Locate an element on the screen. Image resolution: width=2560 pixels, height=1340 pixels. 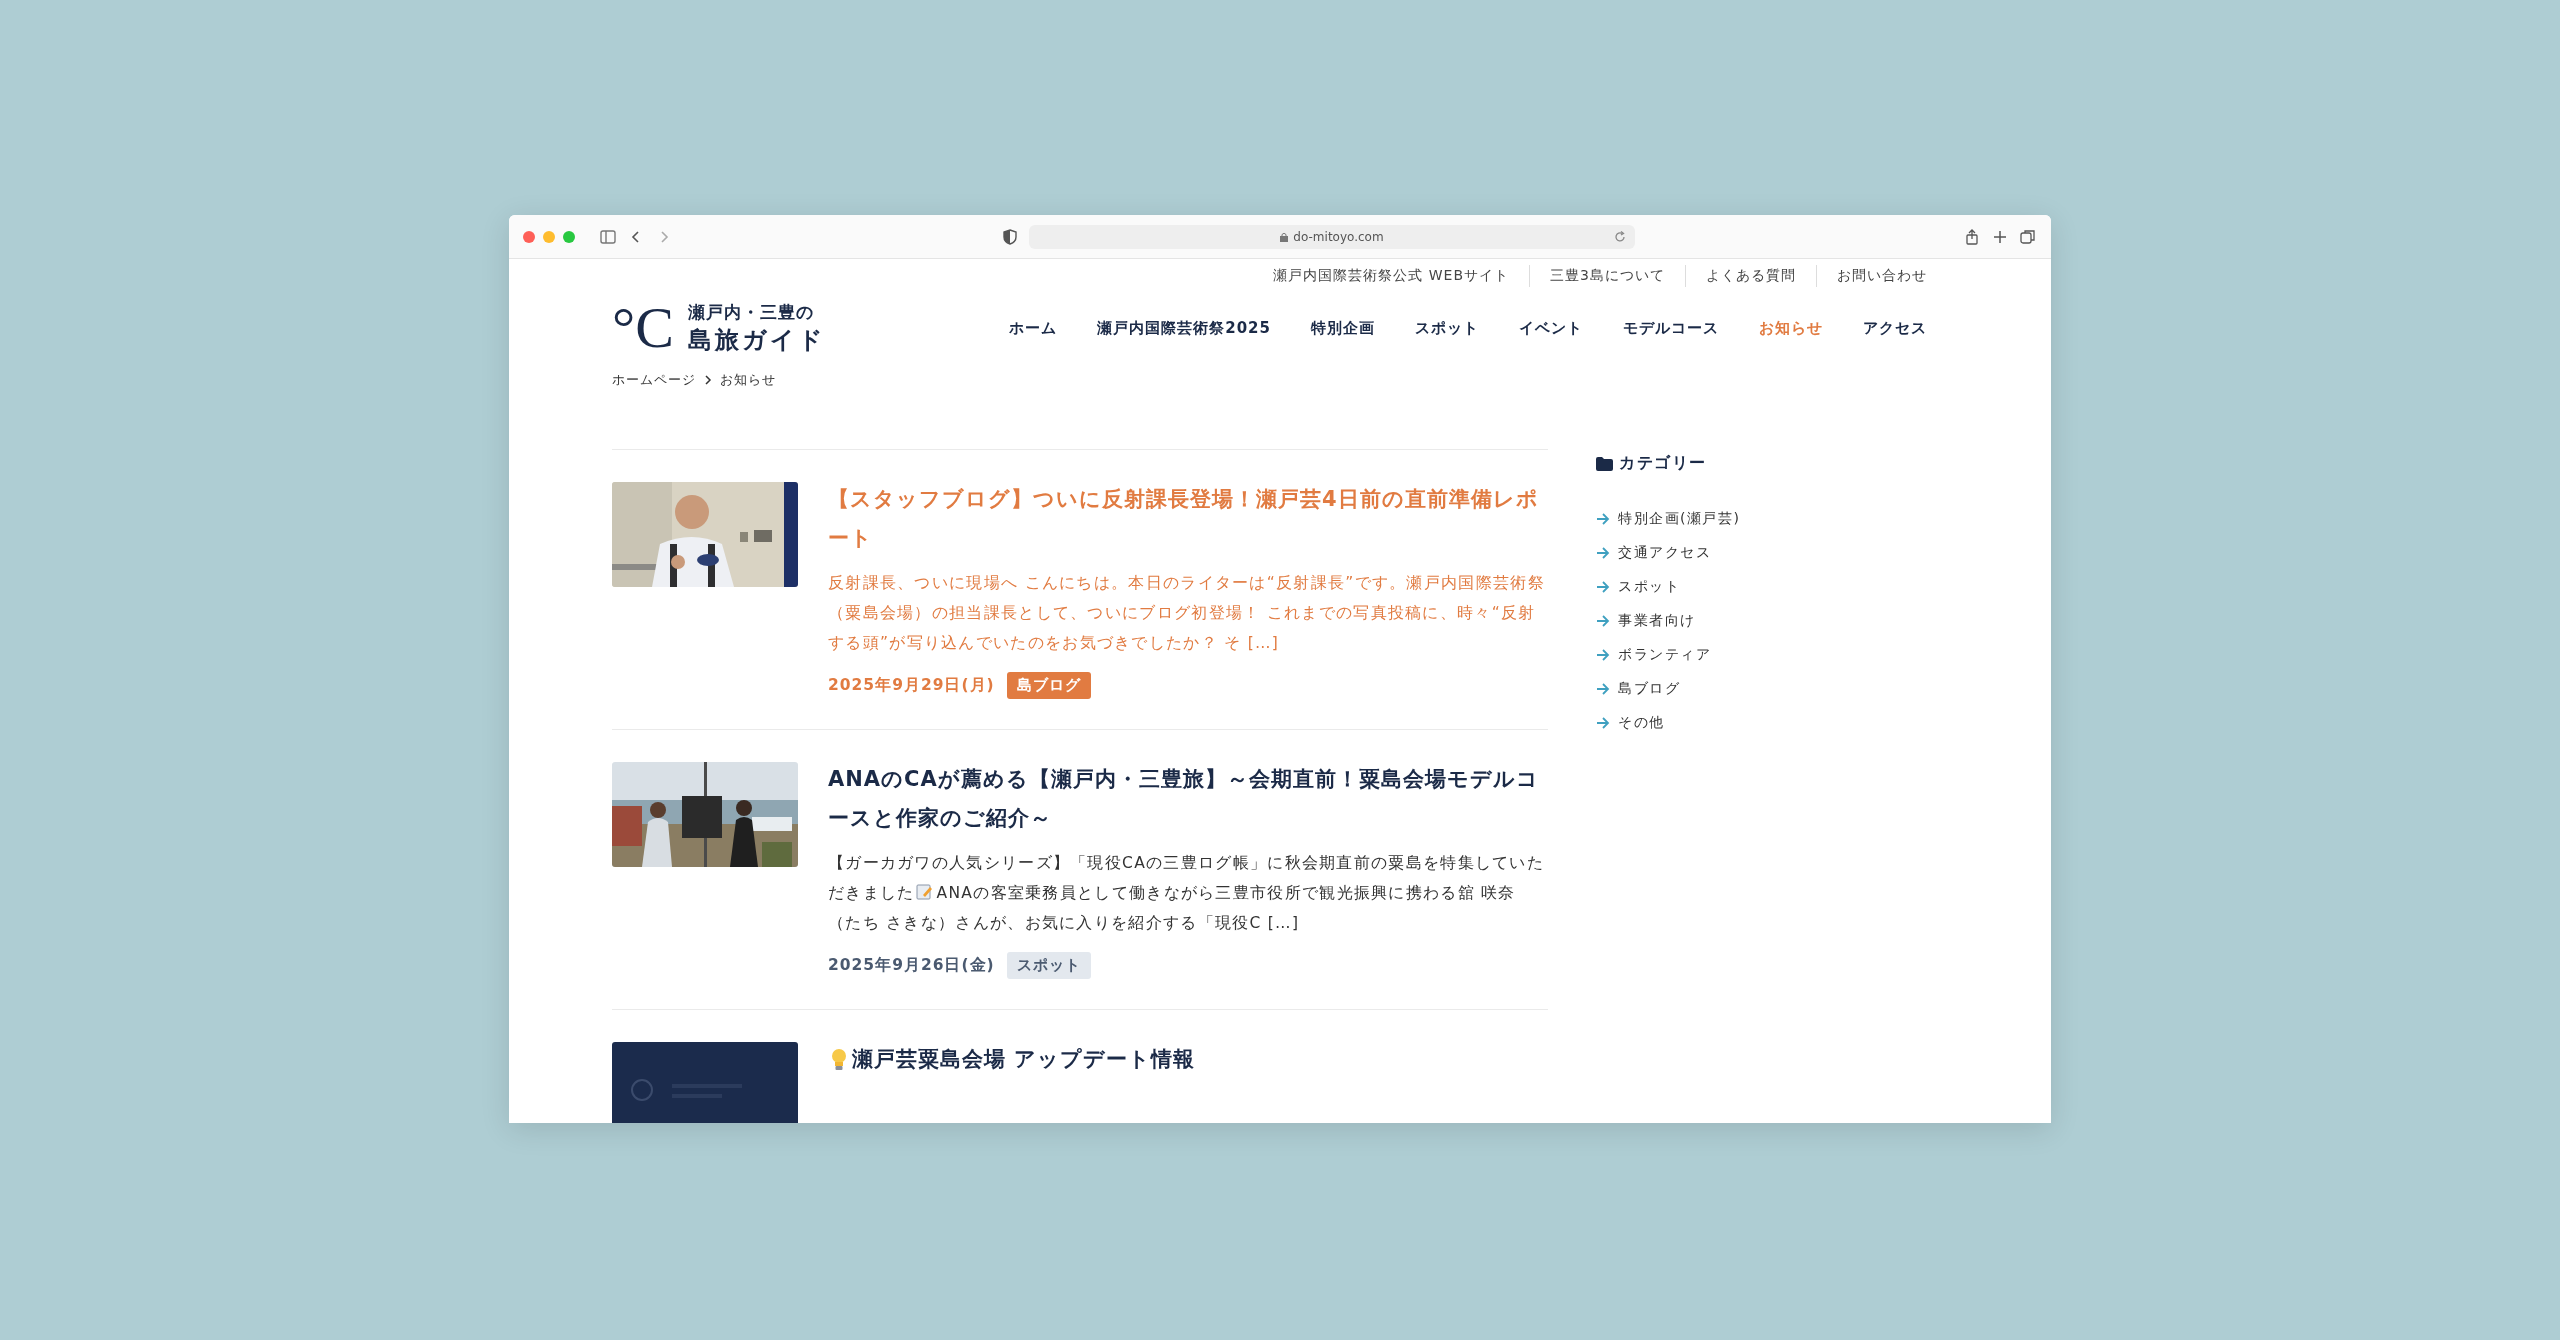
share-icon is located at coordinates (1972, 236).